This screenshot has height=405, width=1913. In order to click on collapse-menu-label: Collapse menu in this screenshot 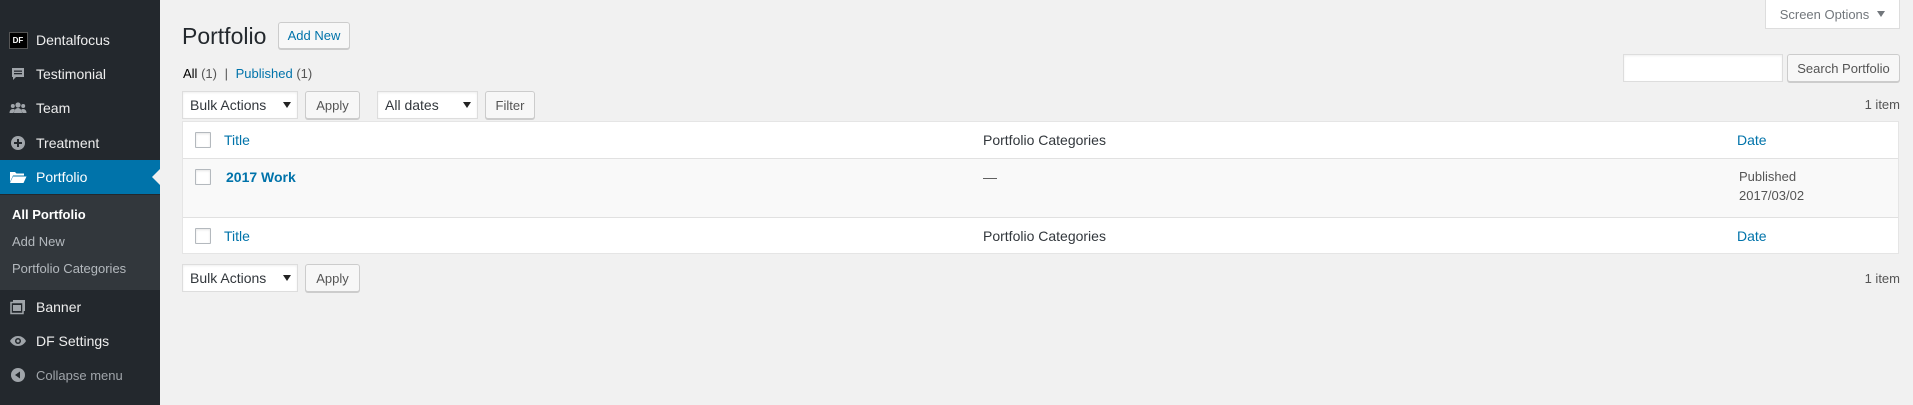, I will do `click(79, 375)`.